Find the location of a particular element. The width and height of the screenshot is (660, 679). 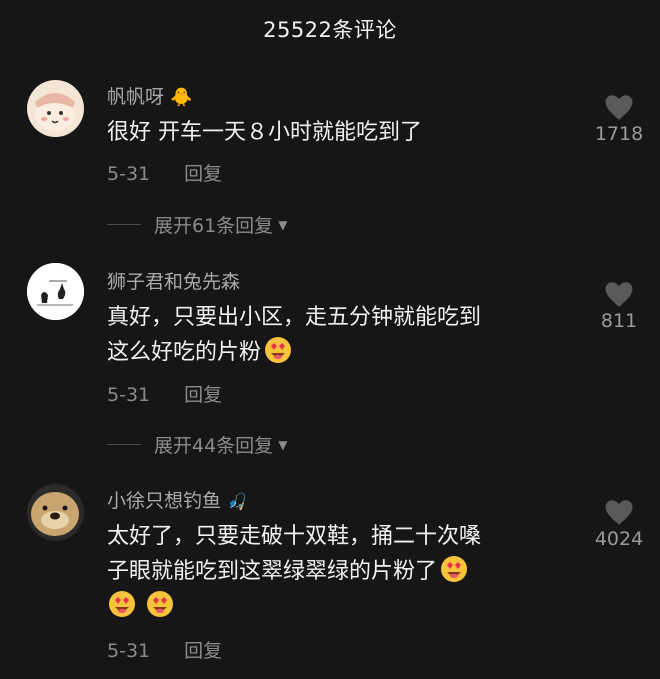

comment-username: 帆帆呀 🐥 is located at coordinates (149, 95).